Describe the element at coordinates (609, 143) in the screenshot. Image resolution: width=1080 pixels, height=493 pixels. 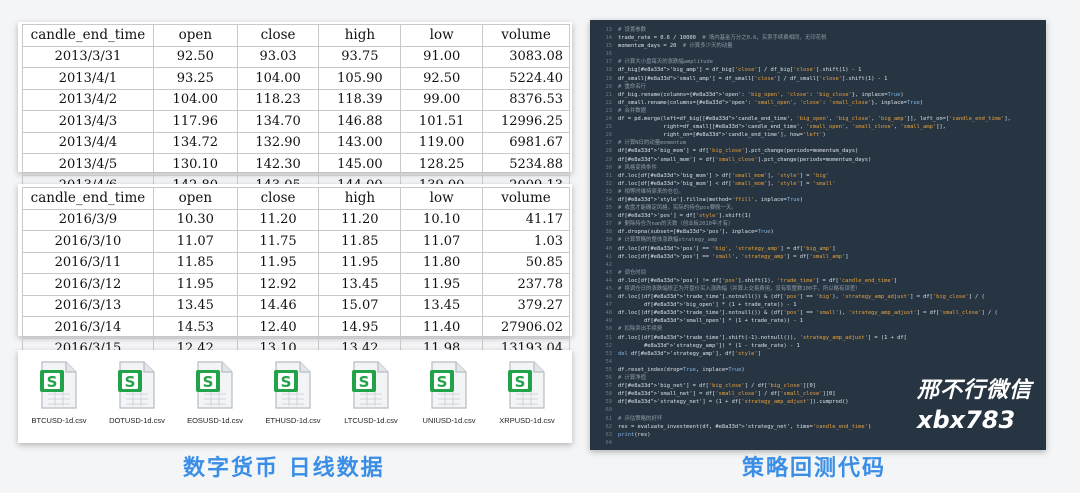
I see `line-number: 27` at that location.